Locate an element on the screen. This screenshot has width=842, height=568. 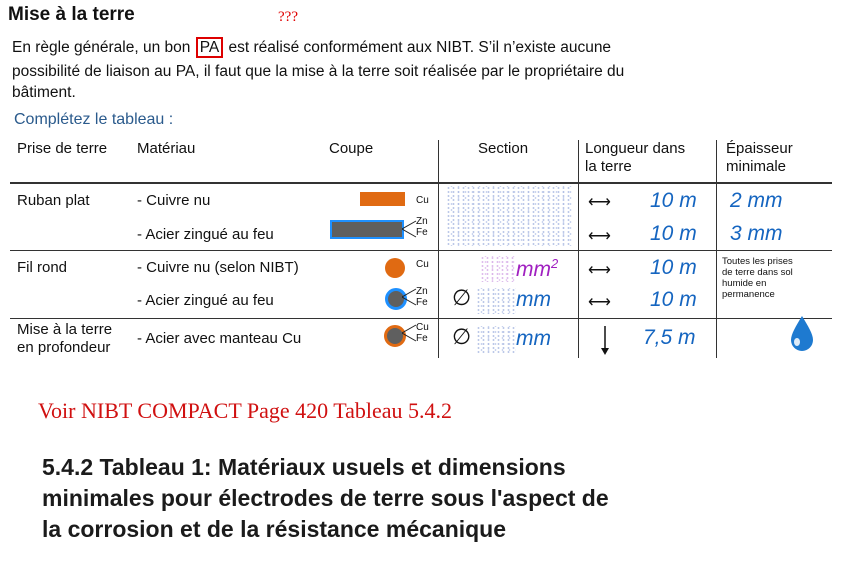
steel-strip-shape is located at coordinates (367, 229).